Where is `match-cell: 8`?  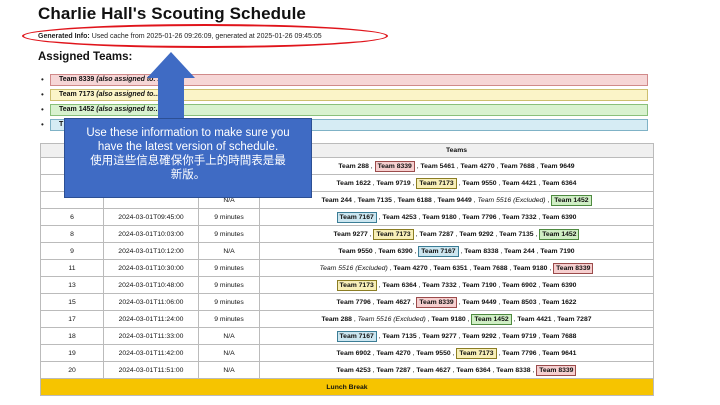
match-cell: 8 is located at coordinates (72, 234).